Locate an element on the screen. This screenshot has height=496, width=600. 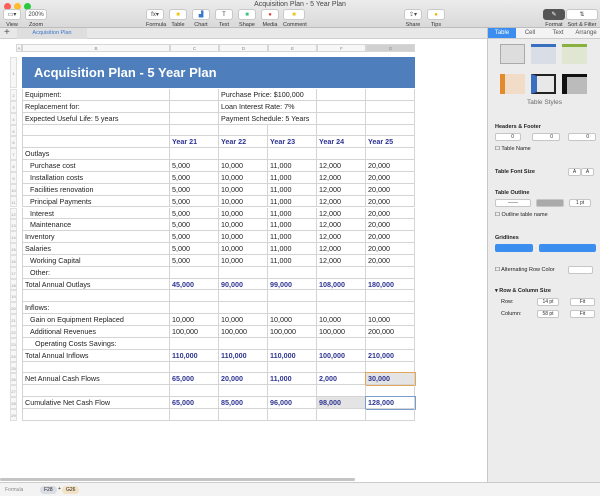
outline-style-select: —— is located at coordinates (513, 203).